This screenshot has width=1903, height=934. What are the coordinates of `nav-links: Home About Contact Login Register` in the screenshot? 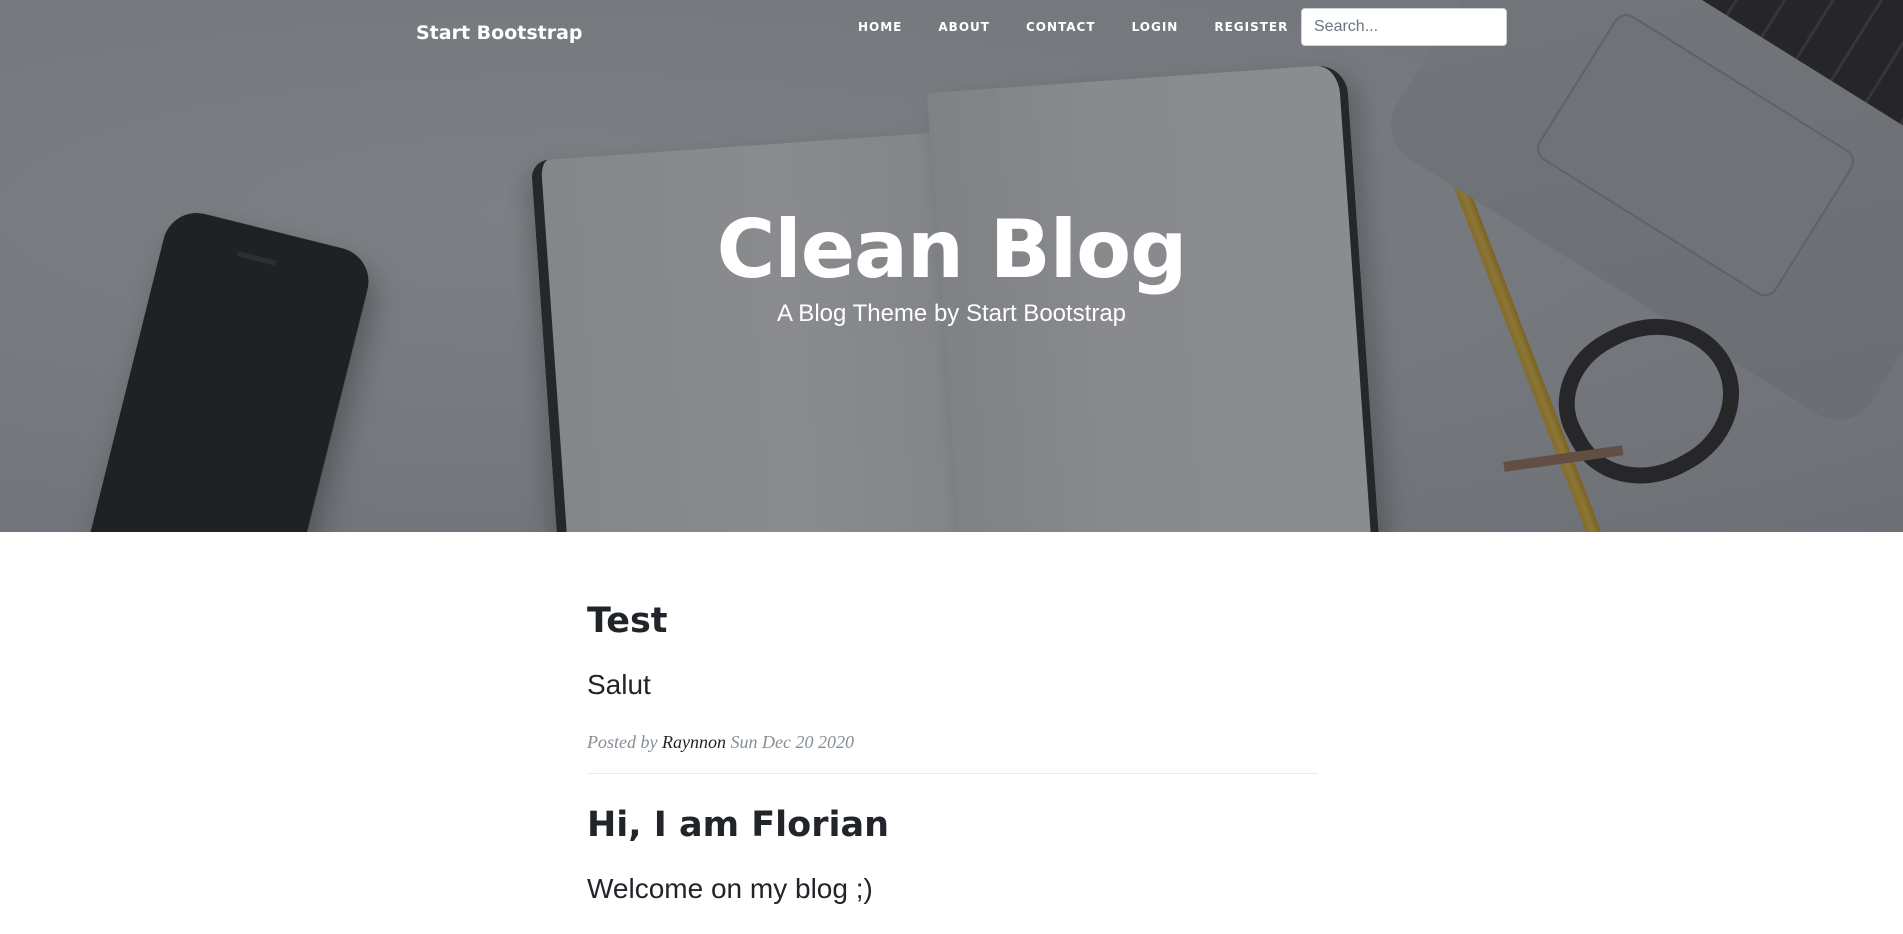 It's located at (1091, 27).